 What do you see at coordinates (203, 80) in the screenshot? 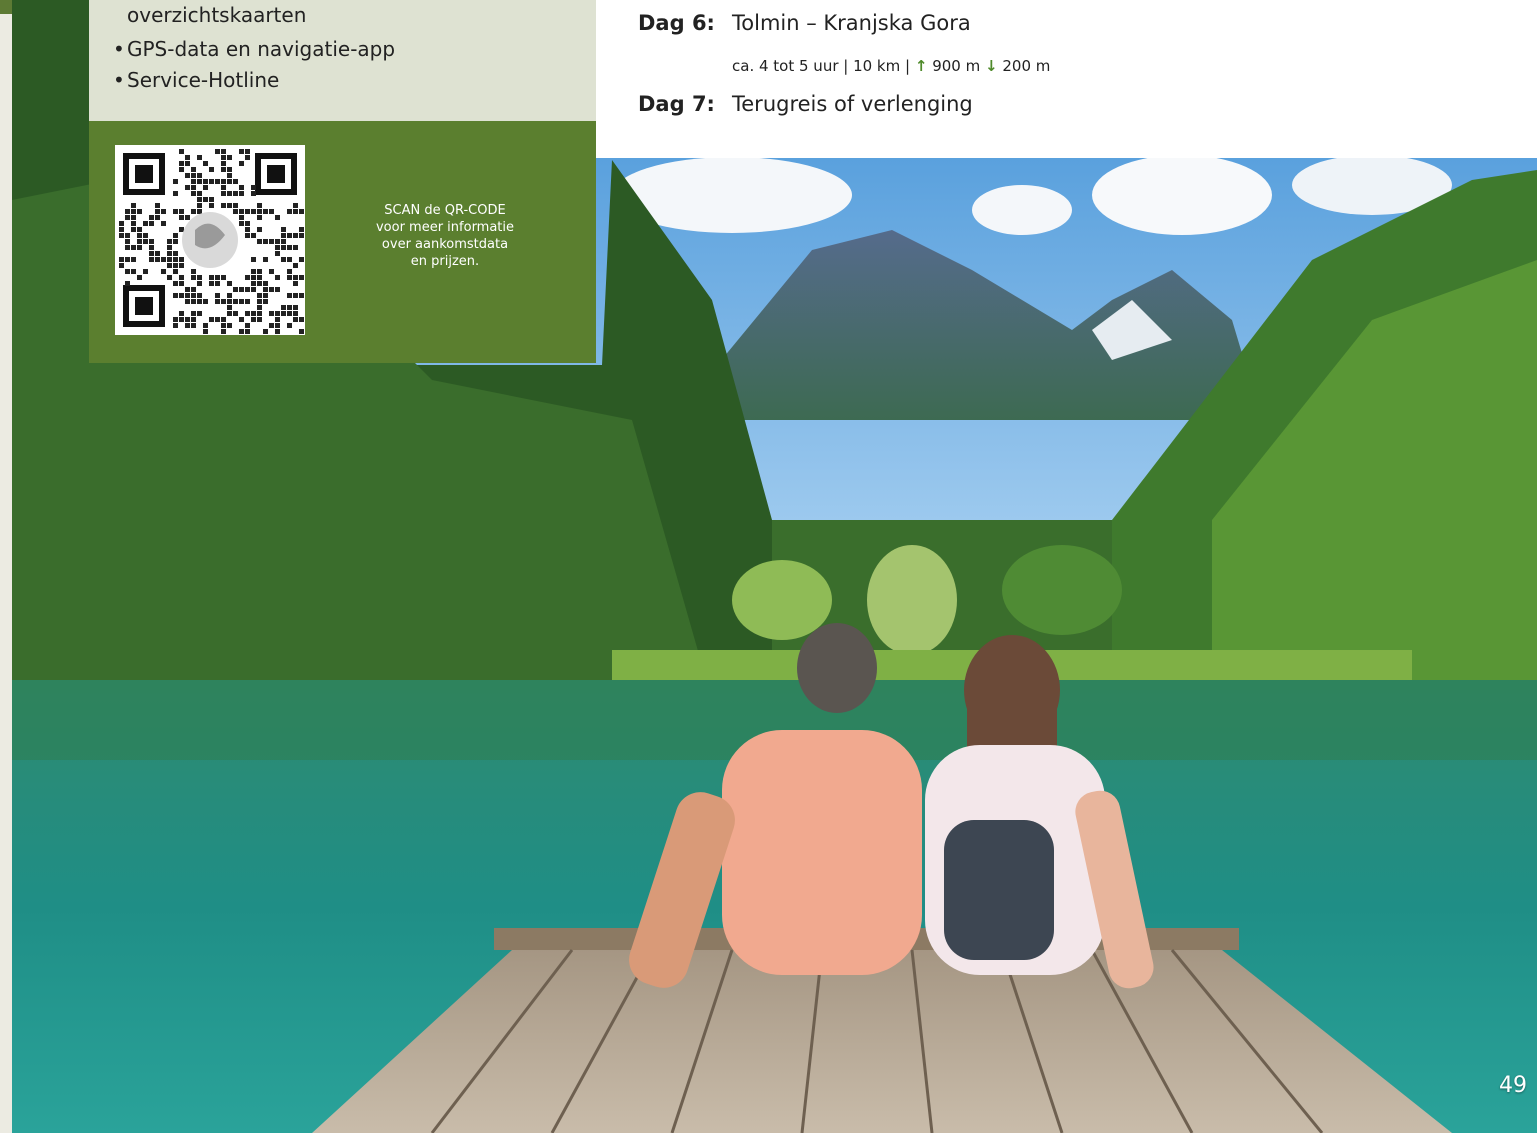
I see `list-item-label: Service-Hotline` at bounding box center [203, 80].